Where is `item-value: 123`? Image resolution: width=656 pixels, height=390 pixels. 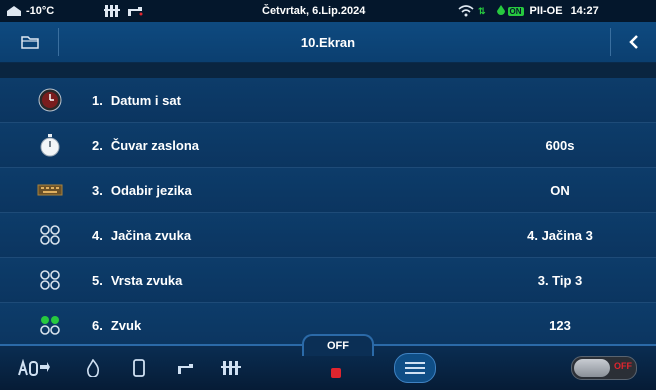 item-value: 123 is located at coordinates (560, 325).